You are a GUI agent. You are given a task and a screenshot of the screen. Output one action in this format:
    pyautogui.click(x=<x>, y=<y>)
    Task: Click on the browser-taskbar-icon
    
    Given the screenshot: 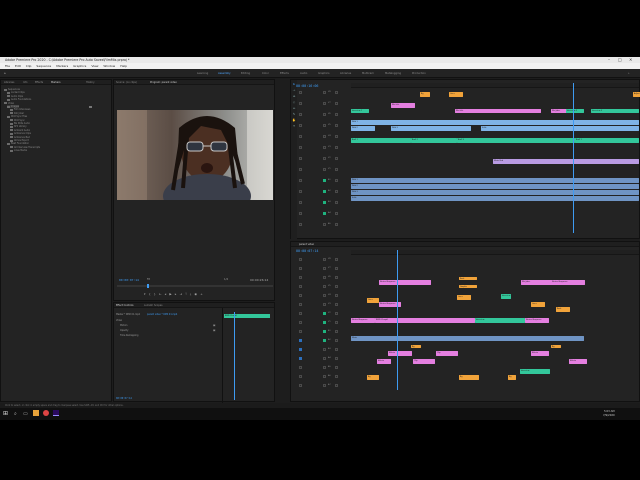 What is the action you would take?
    pyautogui.click(x=46, y=413)
    